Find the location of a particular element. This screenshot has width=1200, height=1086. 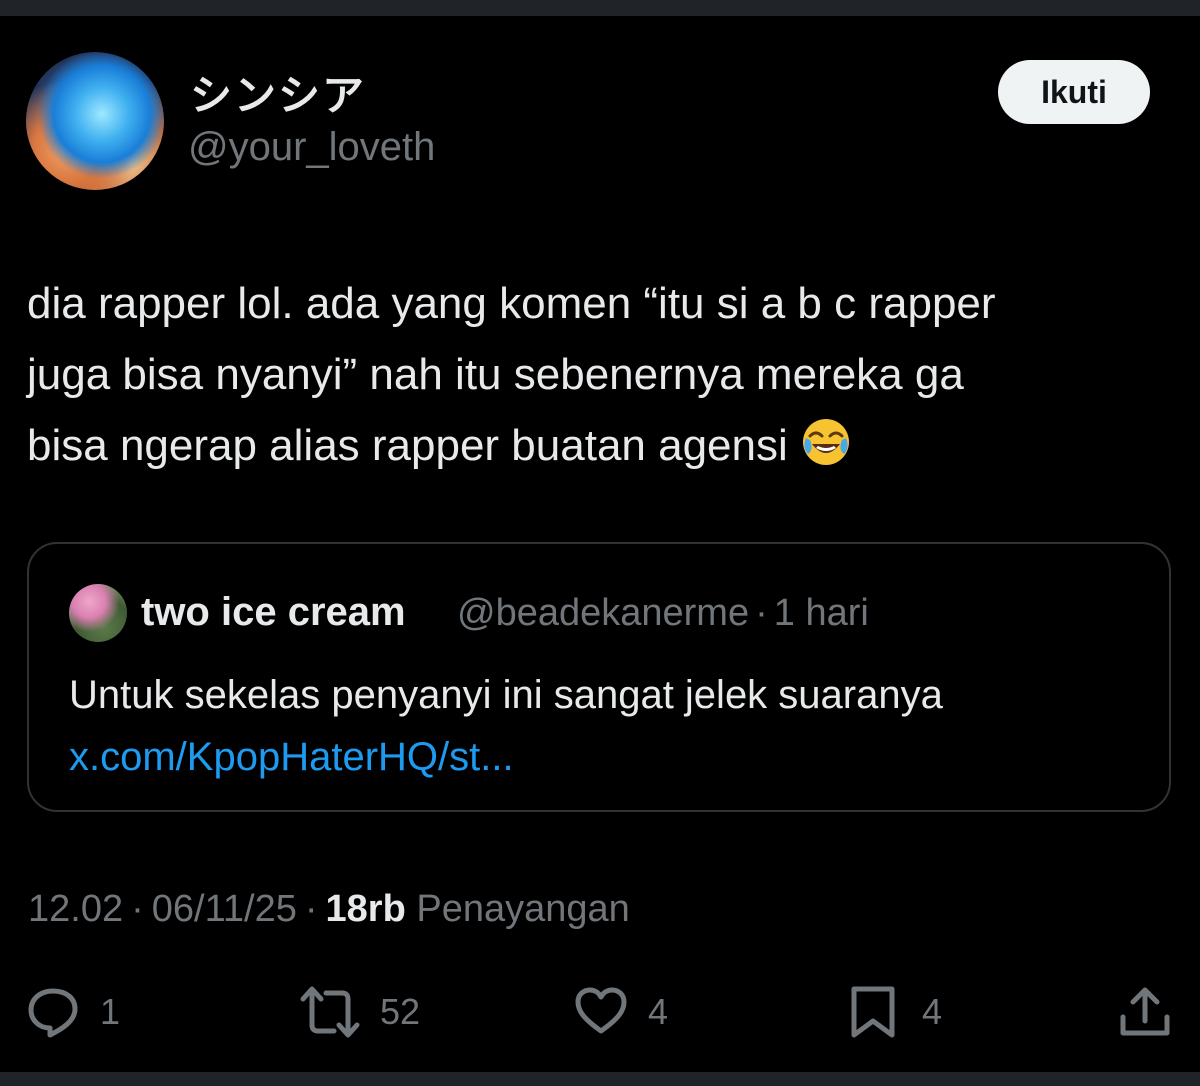

bookmark-icon is located at coordinates (873, 1012).